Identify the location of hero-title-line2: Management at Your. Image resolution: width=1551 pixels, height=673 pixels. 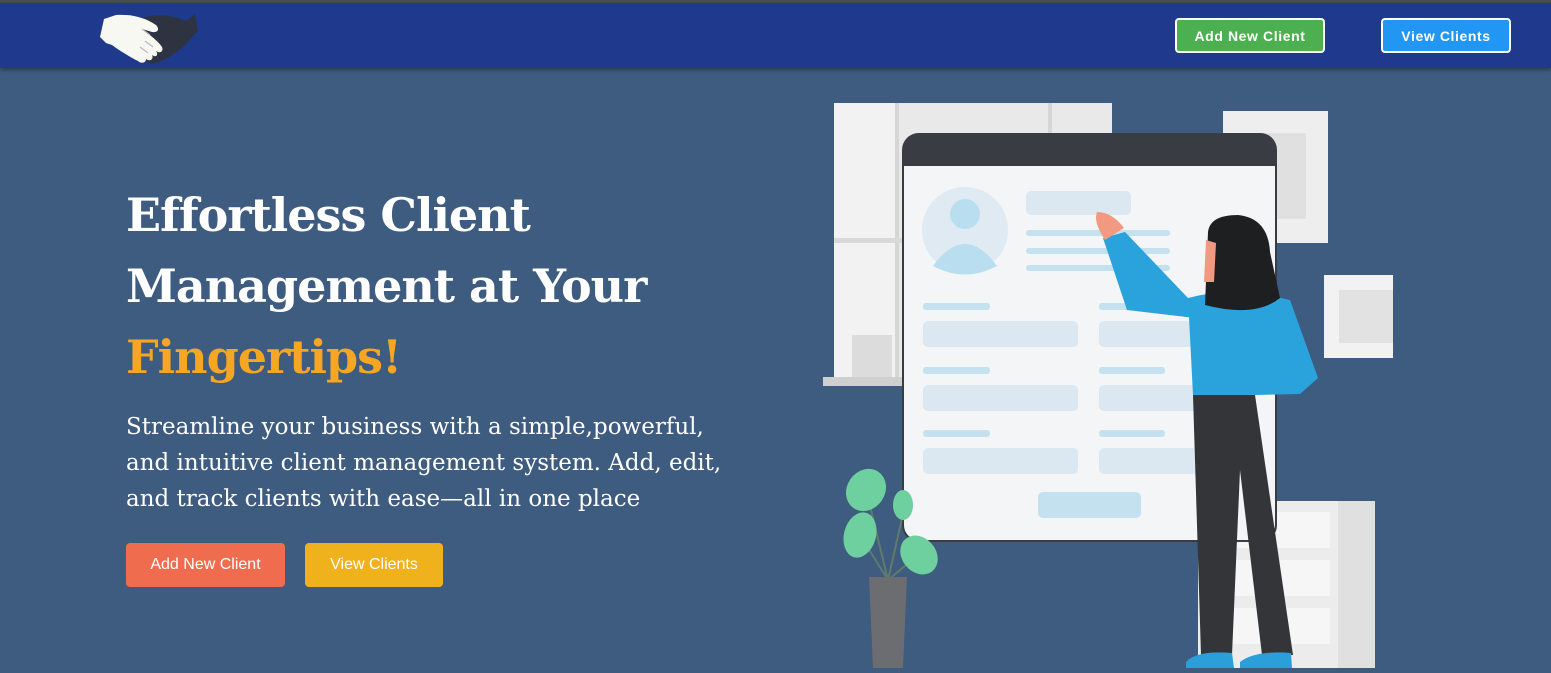
(386, 286).